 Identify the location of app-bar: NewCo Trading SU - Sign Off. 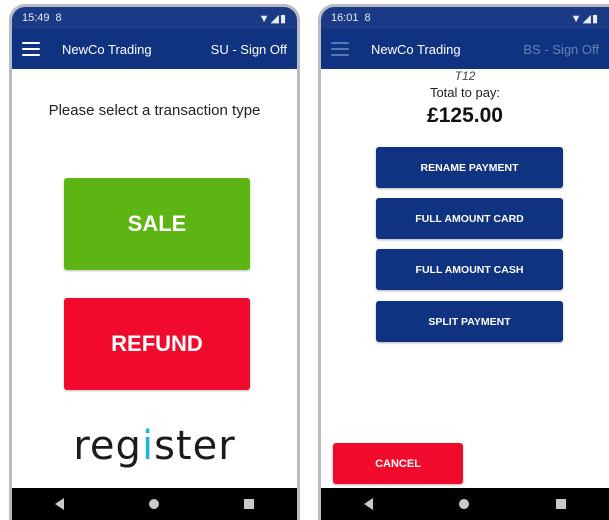
(154, 49).